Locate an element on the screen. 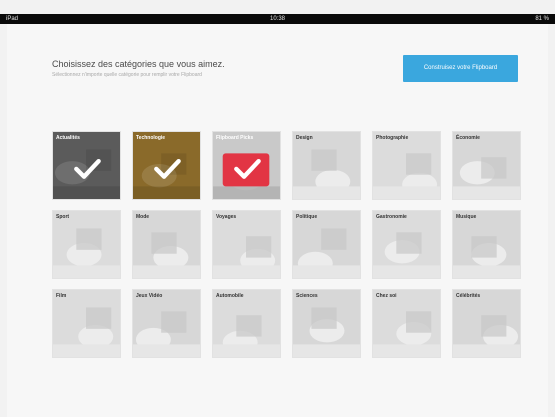  celebrity-icon is located at coordinates (486, 323).